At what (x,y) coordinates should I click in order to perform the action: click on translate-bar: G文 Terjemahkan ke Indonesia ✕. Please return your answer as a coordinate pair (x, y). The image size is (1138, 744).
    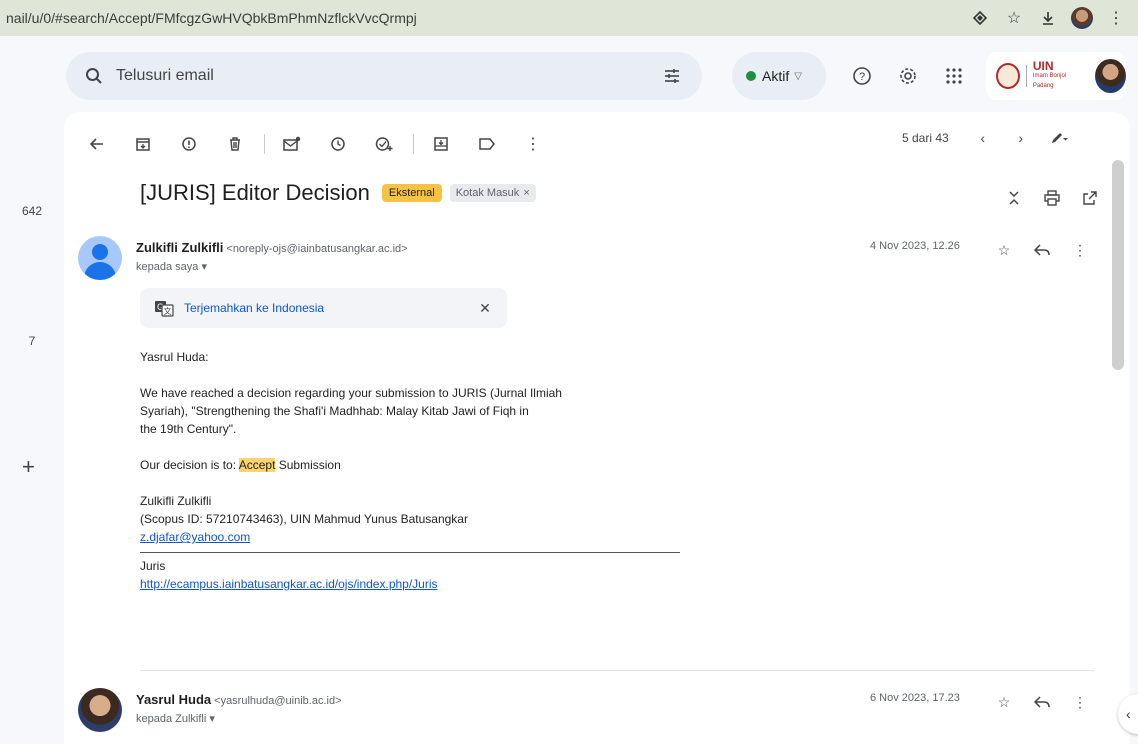
    Looking at the image, I should click on (323, 308).